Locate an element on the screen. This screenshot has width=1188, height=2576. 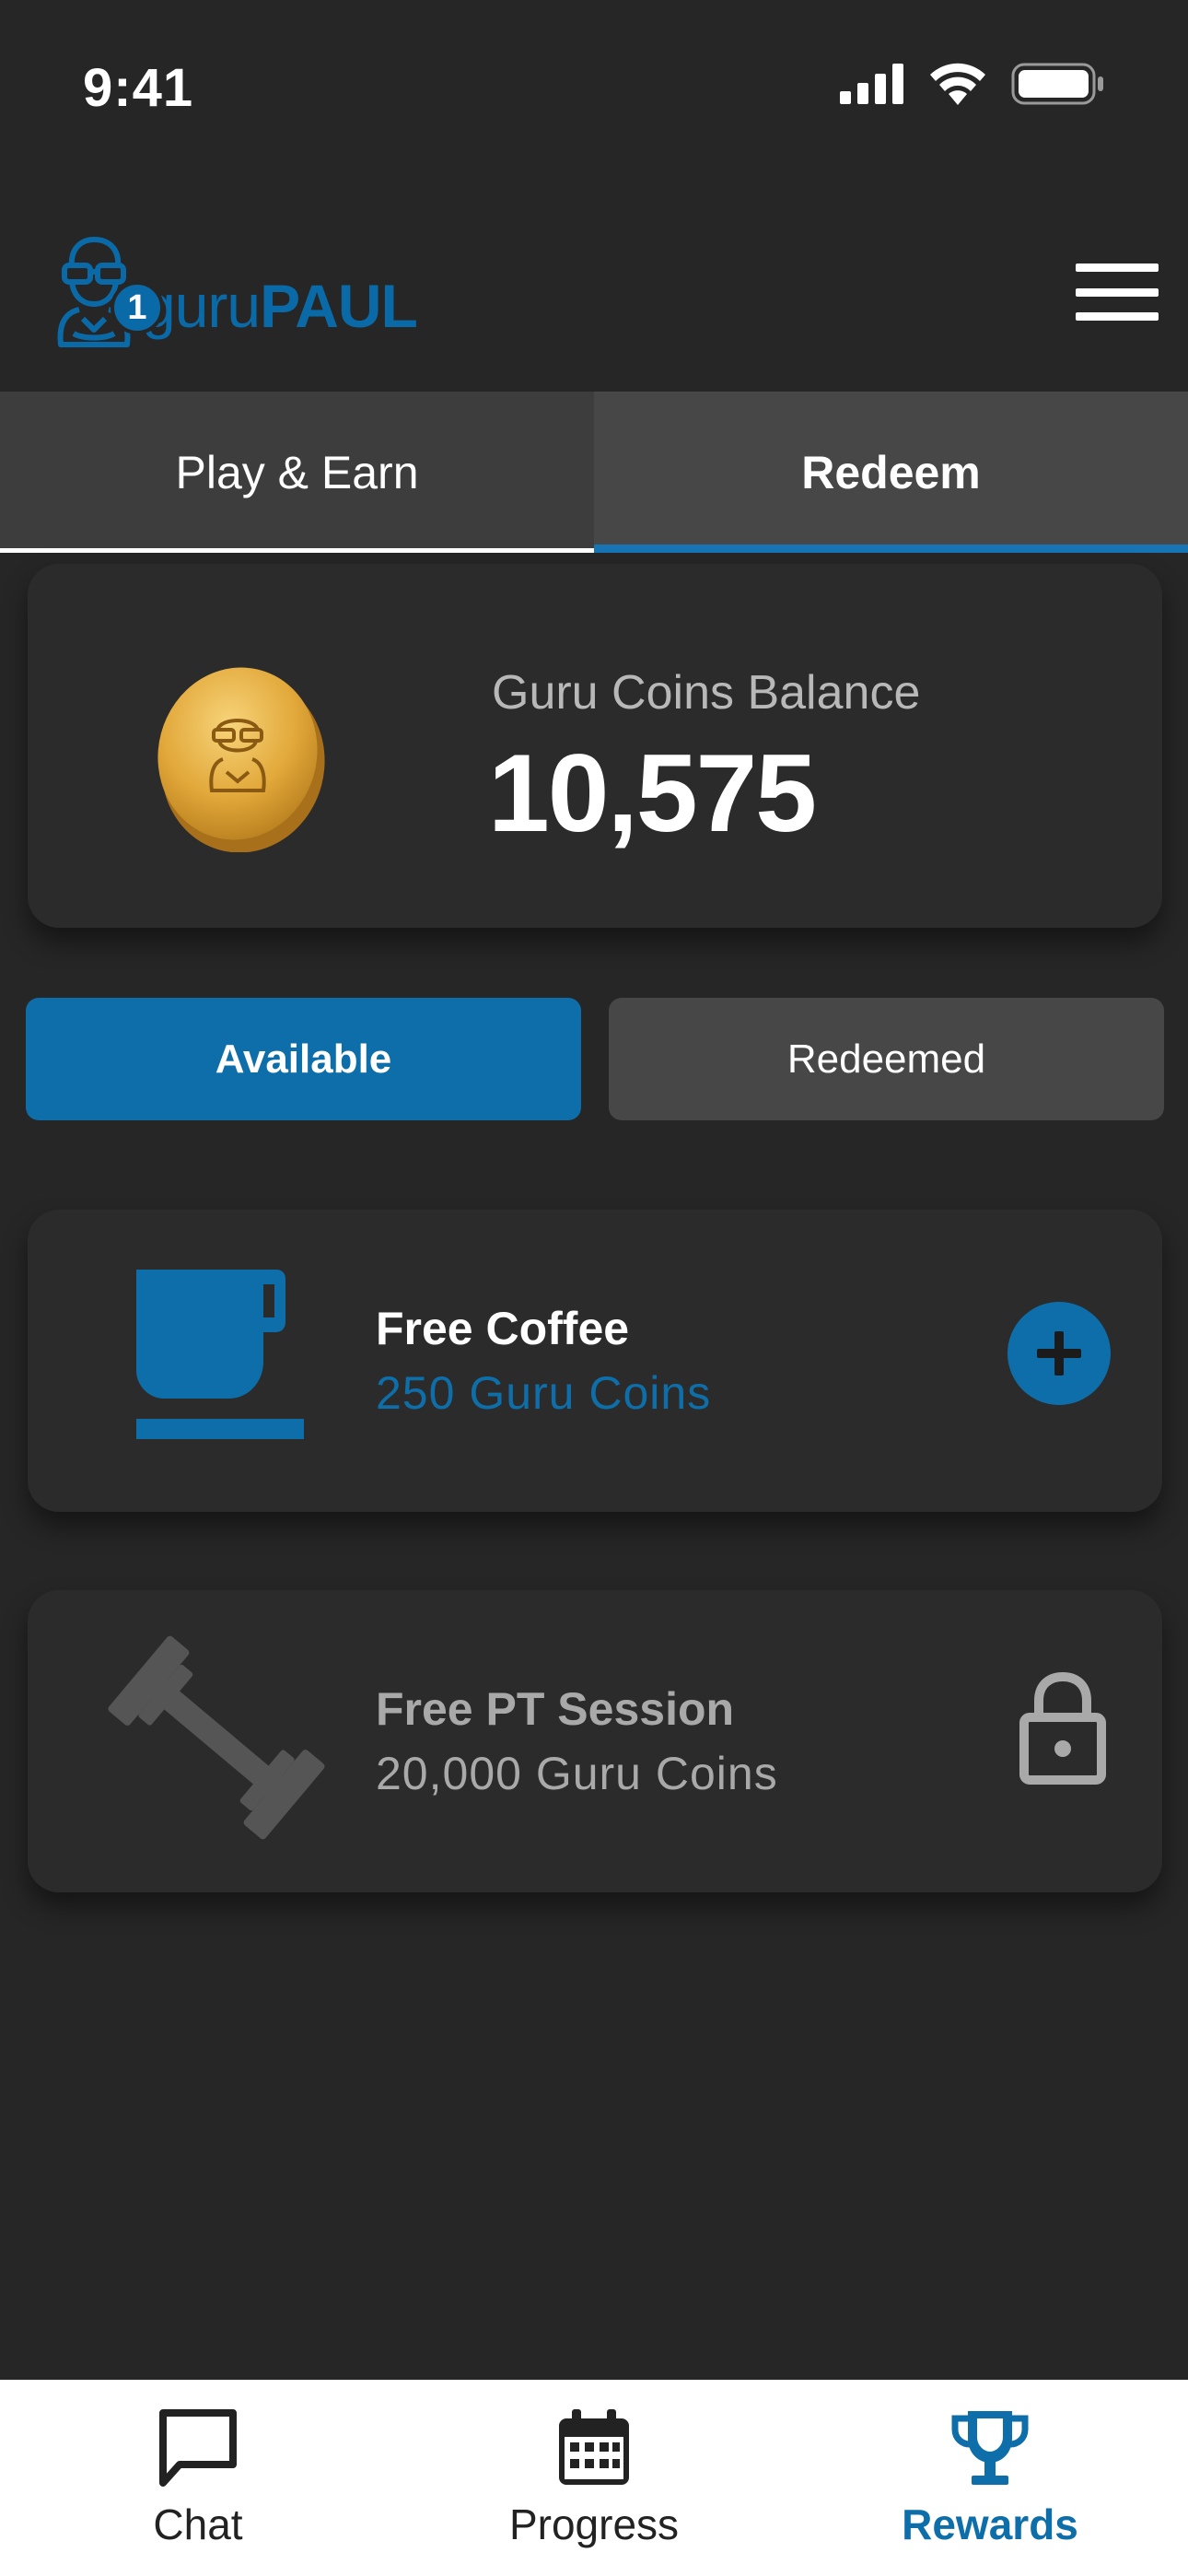
tab-redeem: Redeem is located at coordinates (891, 473).